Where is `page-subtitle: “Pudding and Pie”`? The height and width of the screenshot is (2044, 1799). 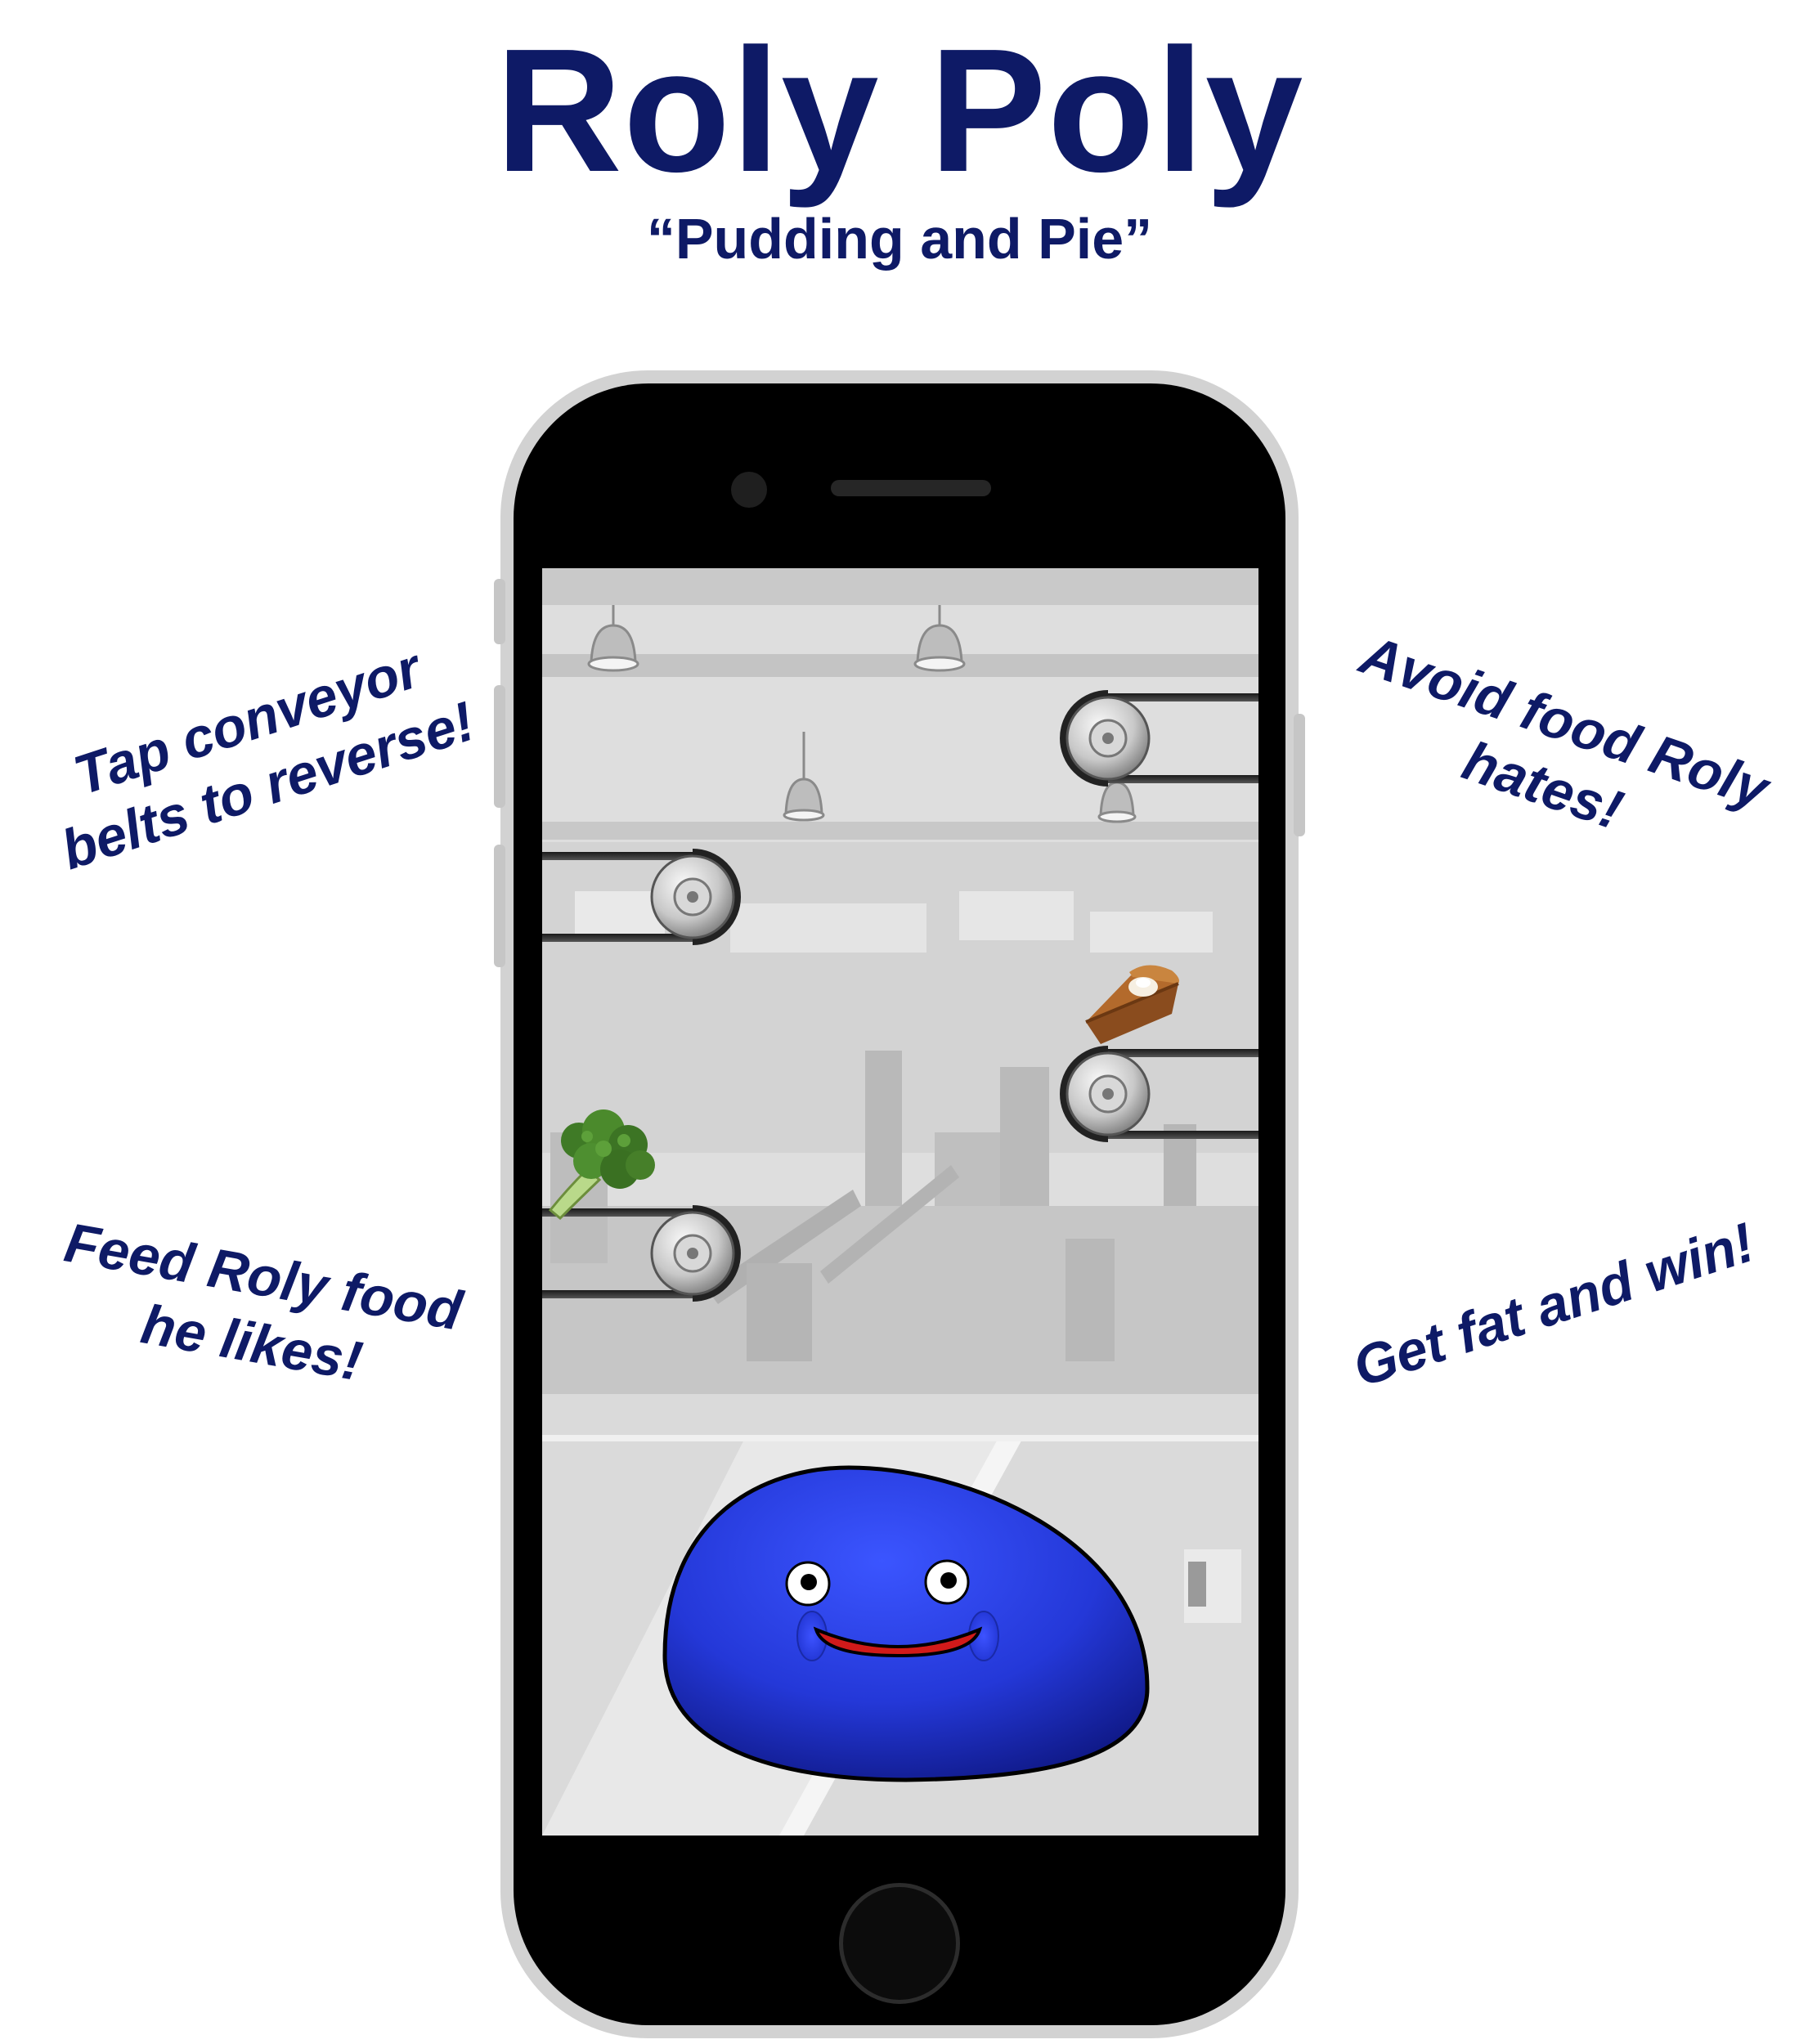 page-subtitle: “Pudding and Pie” is located at coordinates (899, 239).